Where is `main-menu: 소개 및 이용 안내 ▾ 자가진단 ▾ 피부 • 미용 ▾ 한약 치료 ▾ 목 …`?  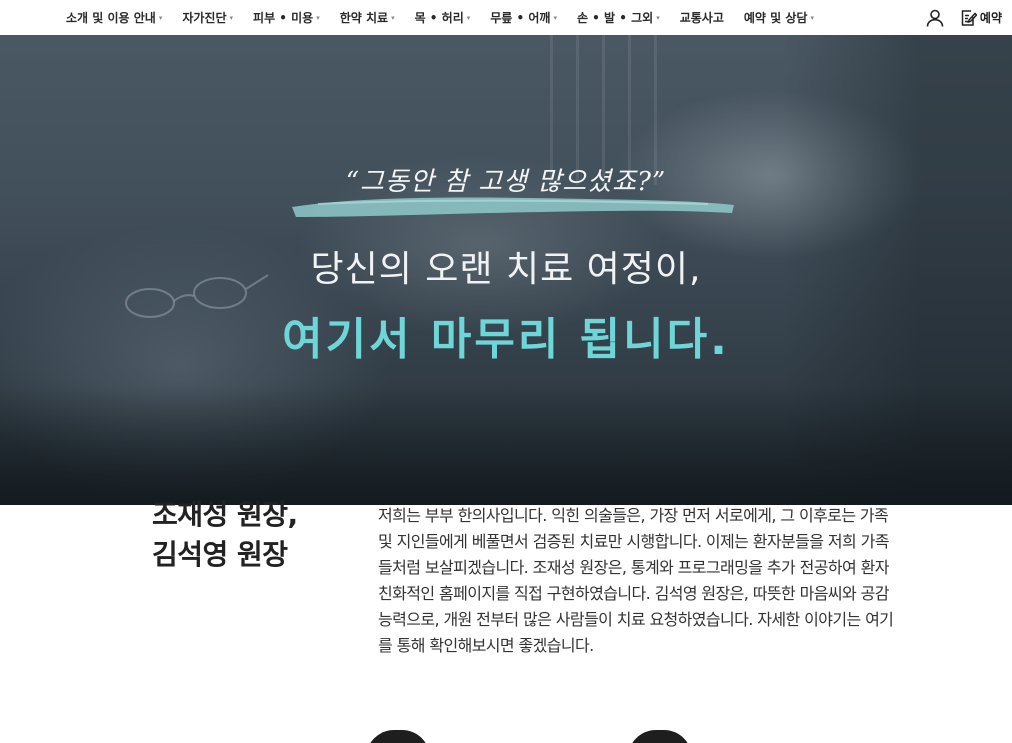
main-menu: 소개 및 이용 안내 ▾ 자가진단 ▾ 피부 • 미용 ▾ 한약 치료 ▾ 목 … is located at coordinates (440, 17).